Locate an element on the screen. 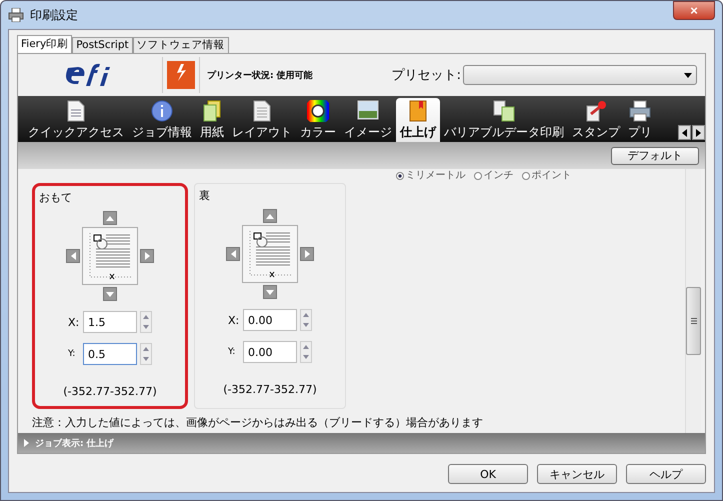  documents-icon is located at coordinates (504, 111).